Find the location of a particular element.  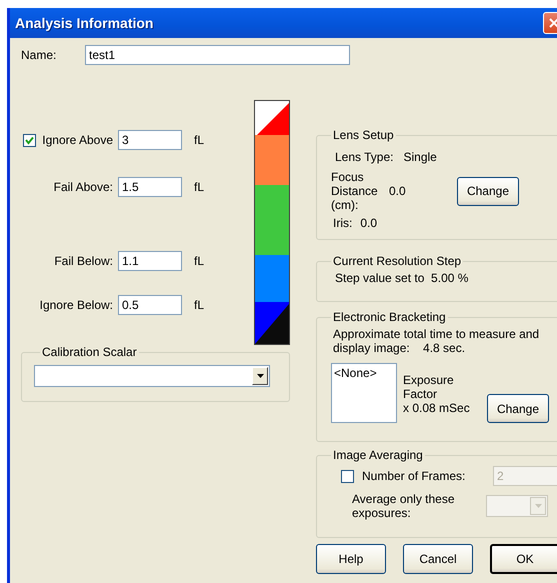

window-title: Analysis Information is located at coordinates (84, 23).